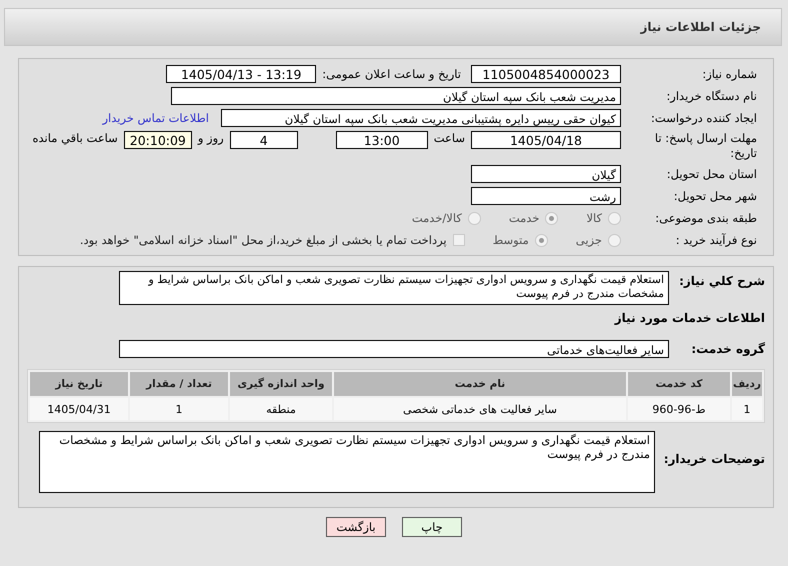 This screenshot has width=788, height=566. Describe the element at coordinates (263, 240) in the screenshot. I see `option-label: پرداخت تمام یا بخشی از مبلغ خرید،از محل "اسناد خزانه اسلامی" خواهد بود.` at that location.